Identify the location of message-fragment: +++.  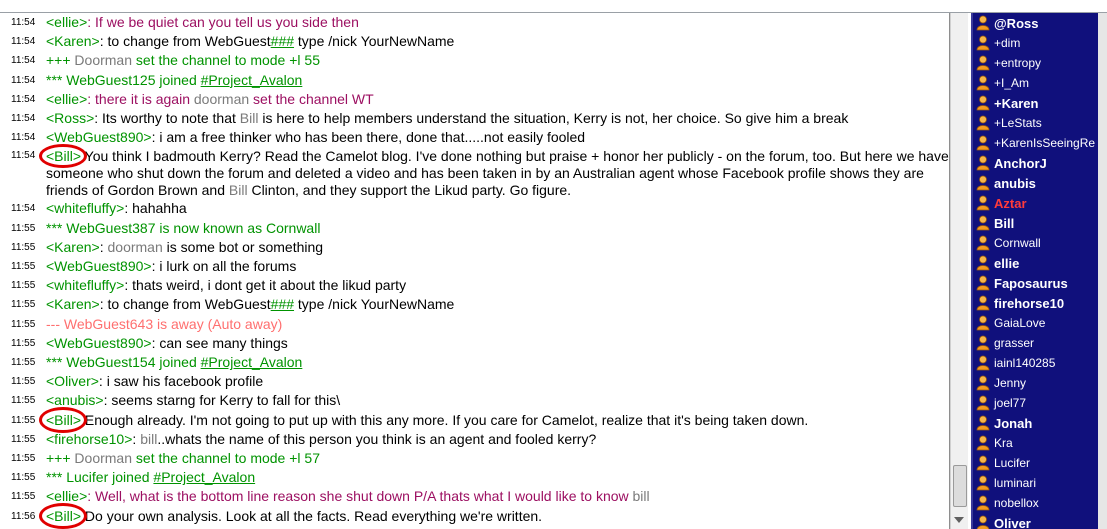
(60, 60).